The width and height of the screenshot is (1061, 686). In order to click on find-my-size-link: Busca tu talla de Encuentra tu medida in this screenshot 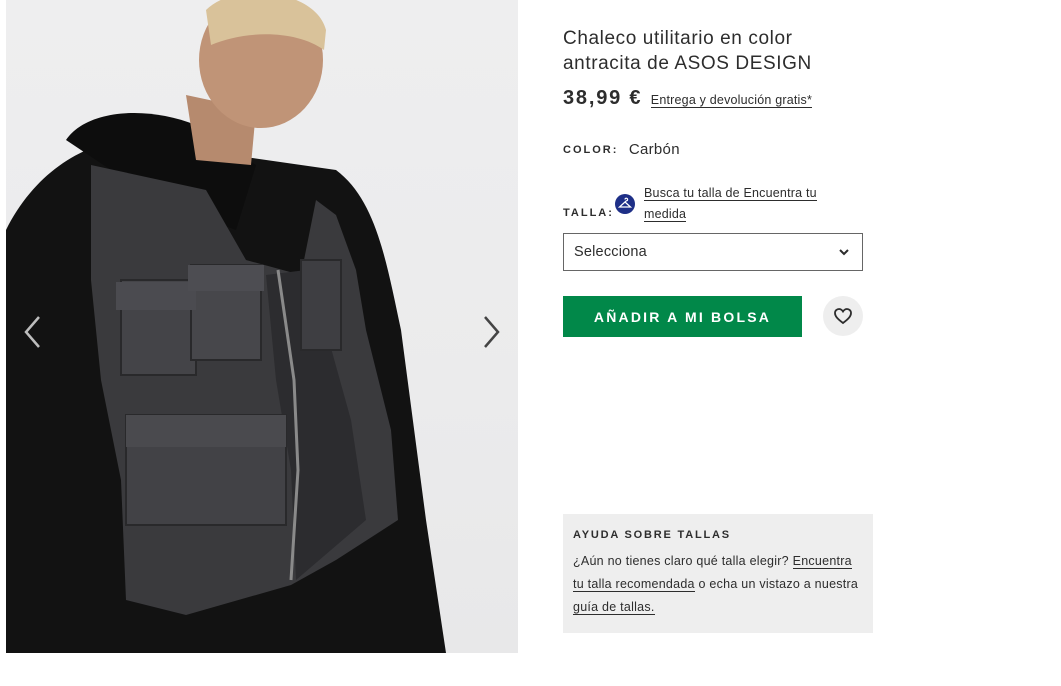, I will do `click(739, 204)`.